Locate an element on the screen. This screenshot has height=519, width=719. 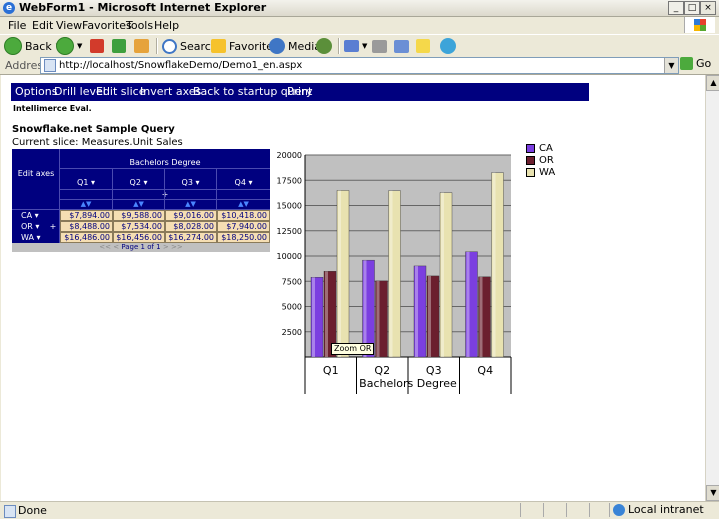
row-header-ca: CA ▾ is located at coordinates (36, 215).